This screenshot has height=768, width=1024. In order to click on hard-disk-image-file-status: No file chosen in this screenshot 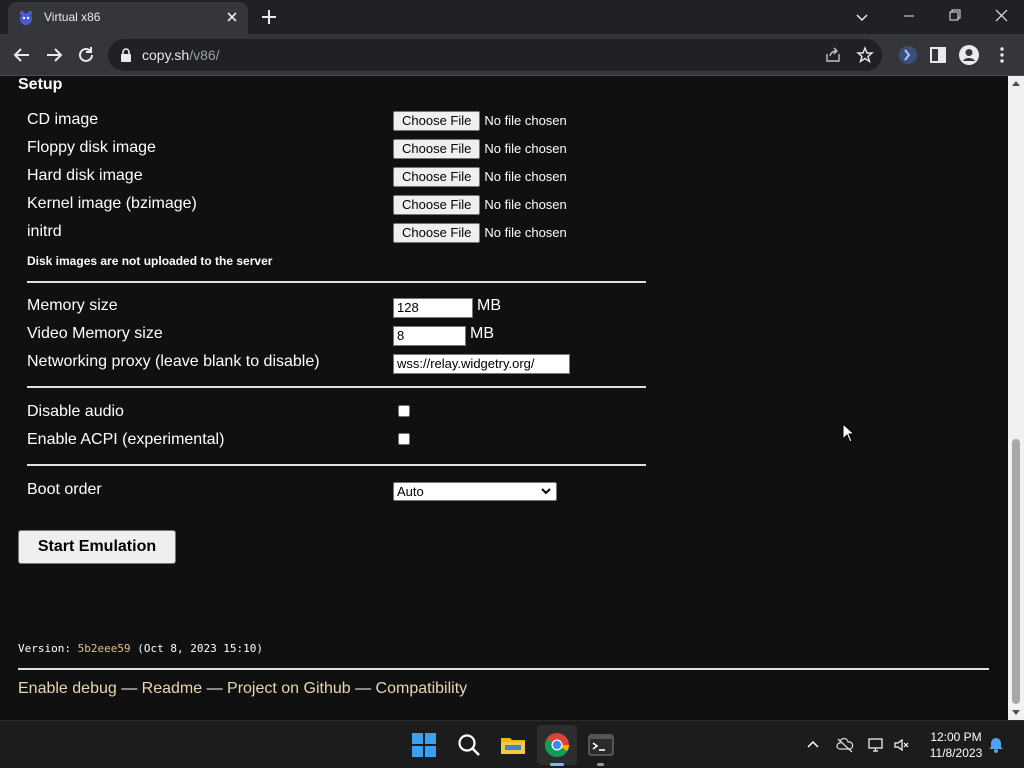, I will do `click(525, 176)`.